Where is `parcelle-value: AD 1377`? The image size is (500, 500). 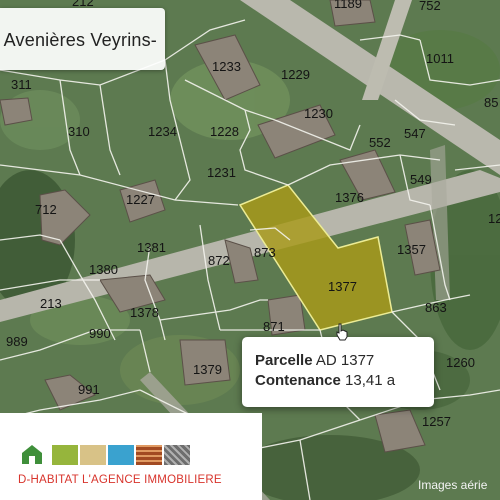 parcelle-value: AD 1377 is located at coordinates (345, 360).